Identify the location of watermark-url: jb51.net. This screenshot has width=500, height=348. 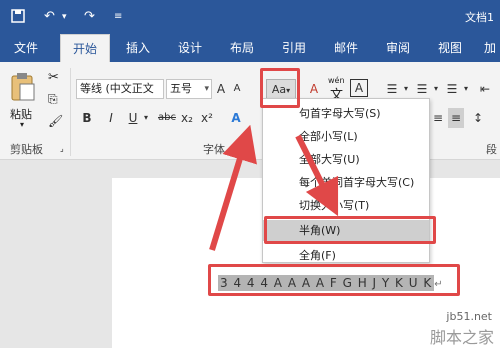
(469, 316).